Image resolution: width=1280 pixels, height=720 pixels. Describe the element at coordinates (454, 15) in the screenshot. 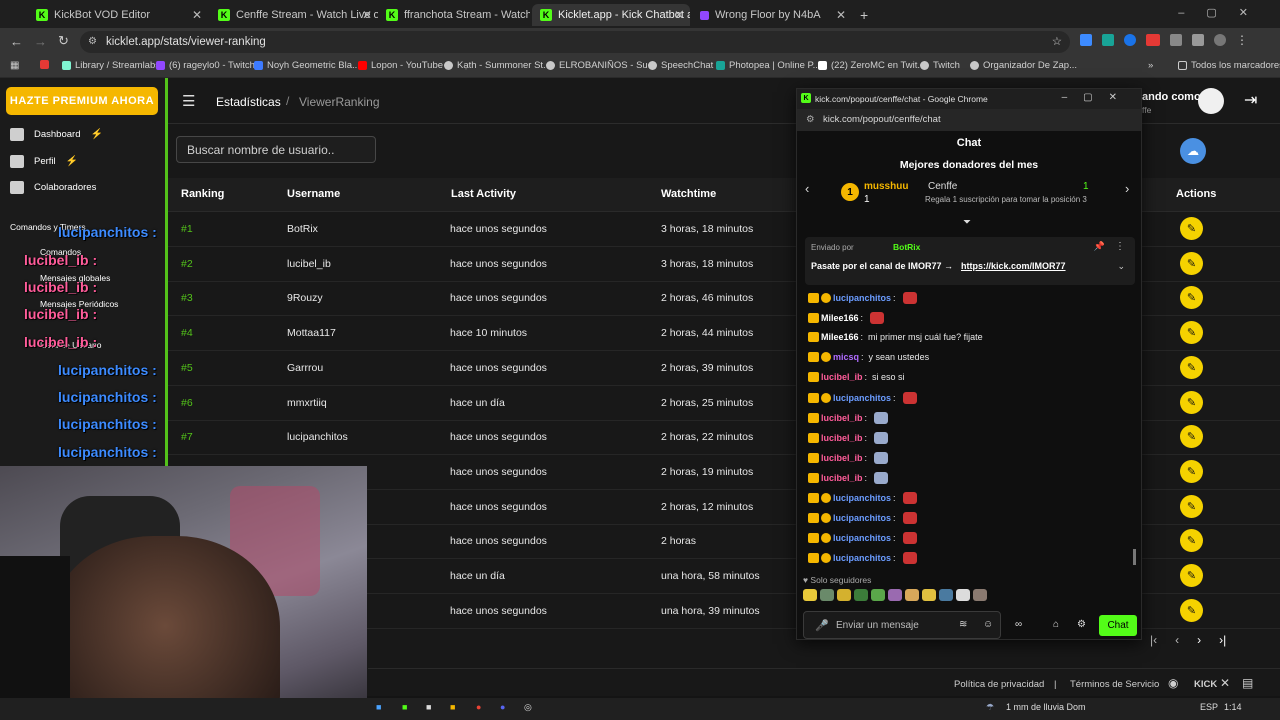

I see `tab-ffranchota-stream: Kffranchota Stream - Watch` at that location.